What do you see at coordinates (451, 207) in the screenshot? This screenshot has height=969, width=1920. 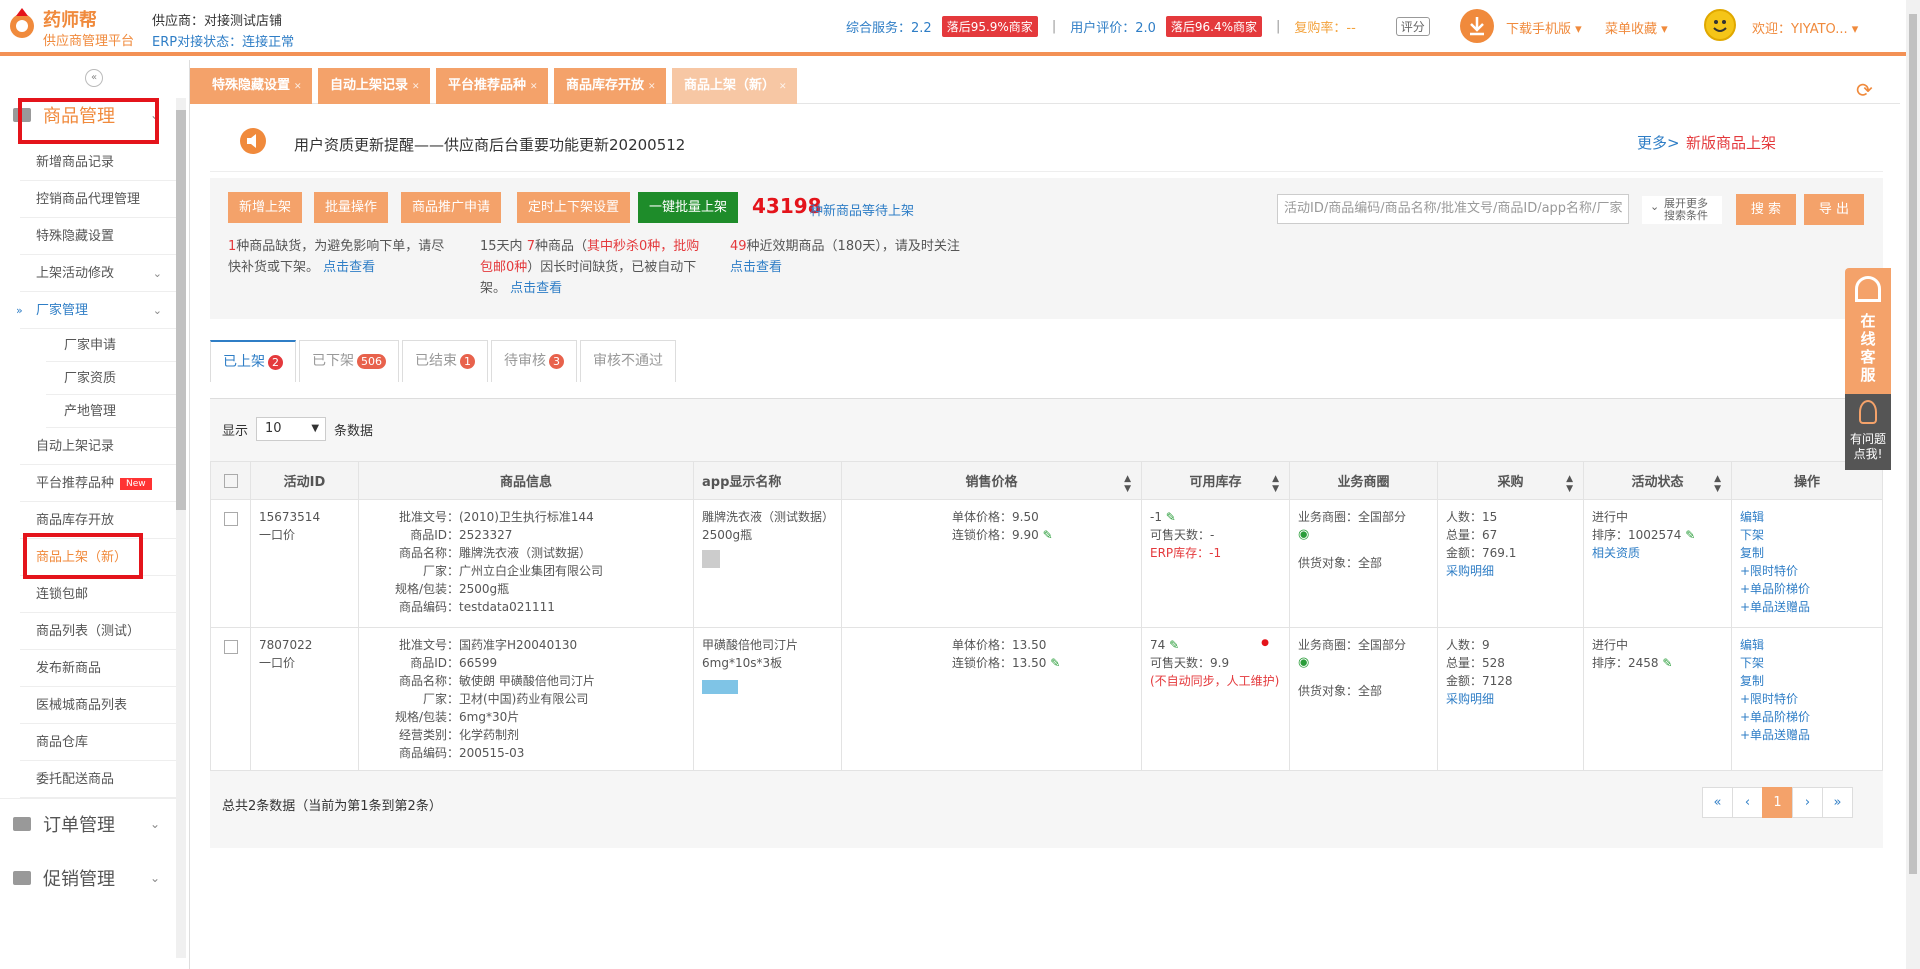 I see `promotion-apply-button: 商品推广申请` at bounding box center [451, 207].